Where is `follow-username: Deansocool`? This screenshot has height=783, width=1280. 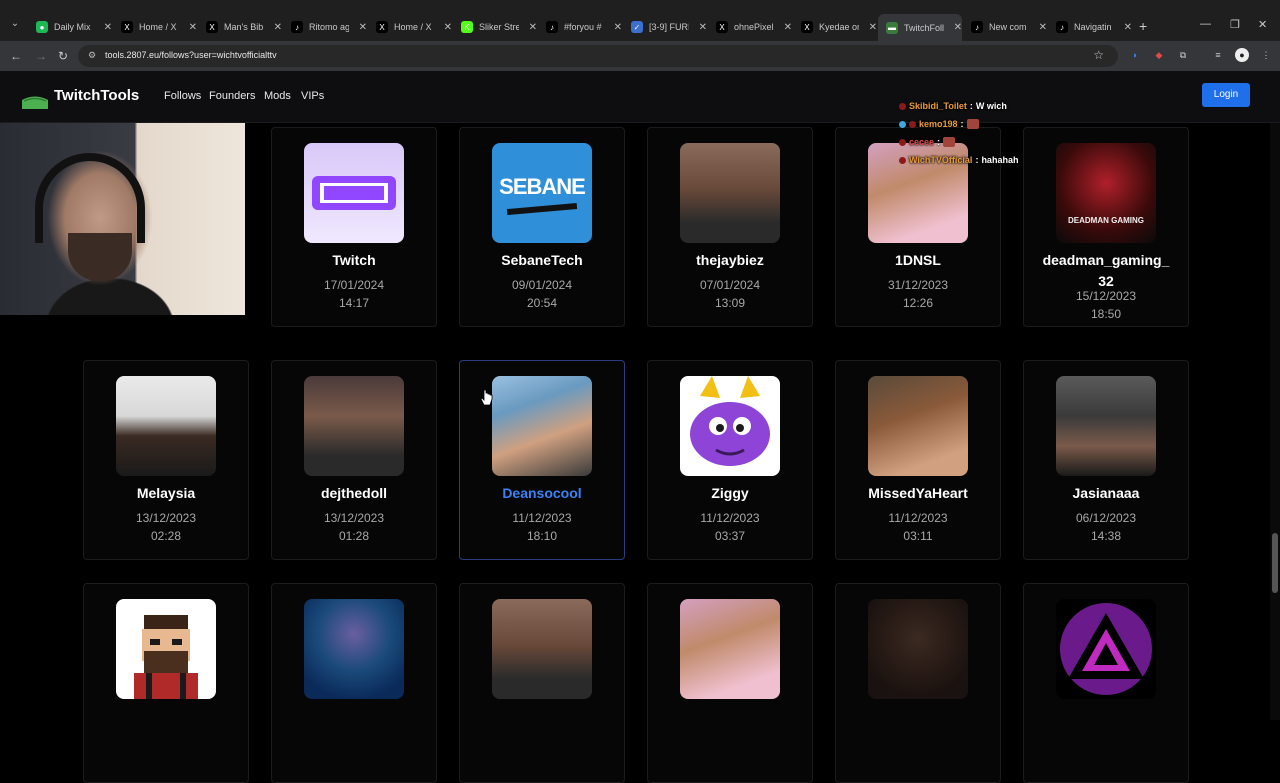
follow-username: Deansocool is located at coordinates (542, 493).